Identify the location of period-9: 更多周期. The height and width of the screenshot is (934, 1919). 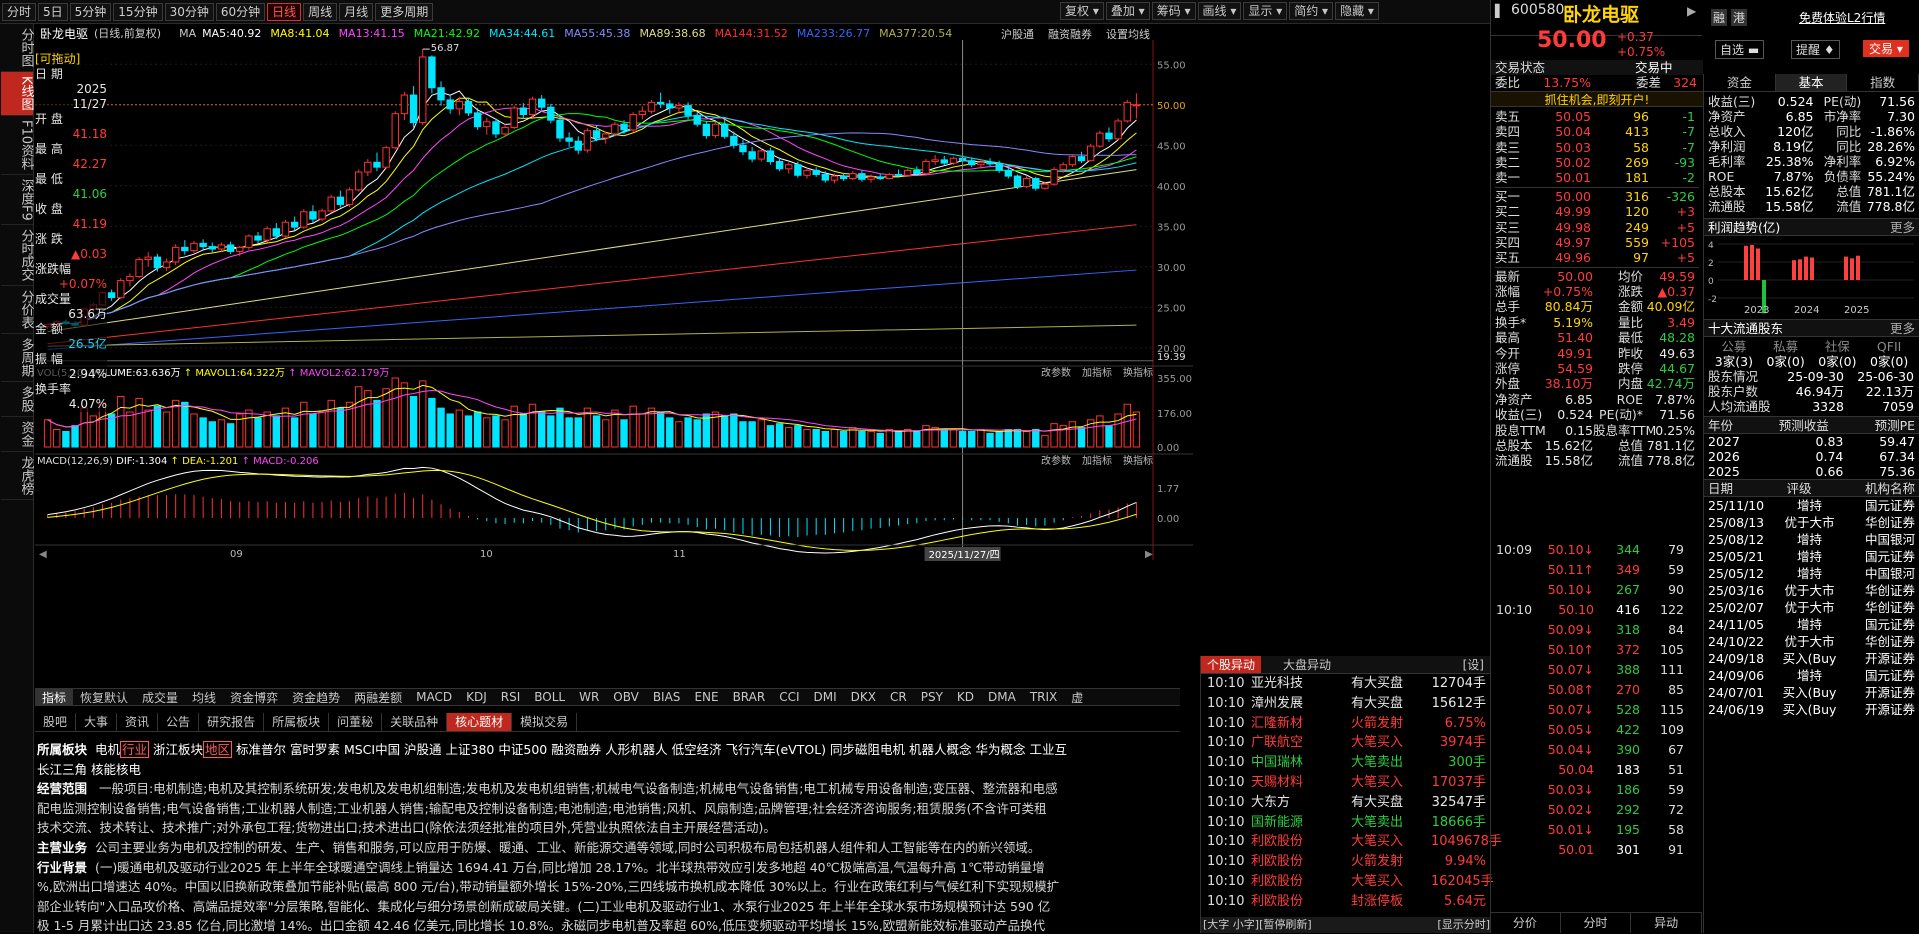
(404, 11).